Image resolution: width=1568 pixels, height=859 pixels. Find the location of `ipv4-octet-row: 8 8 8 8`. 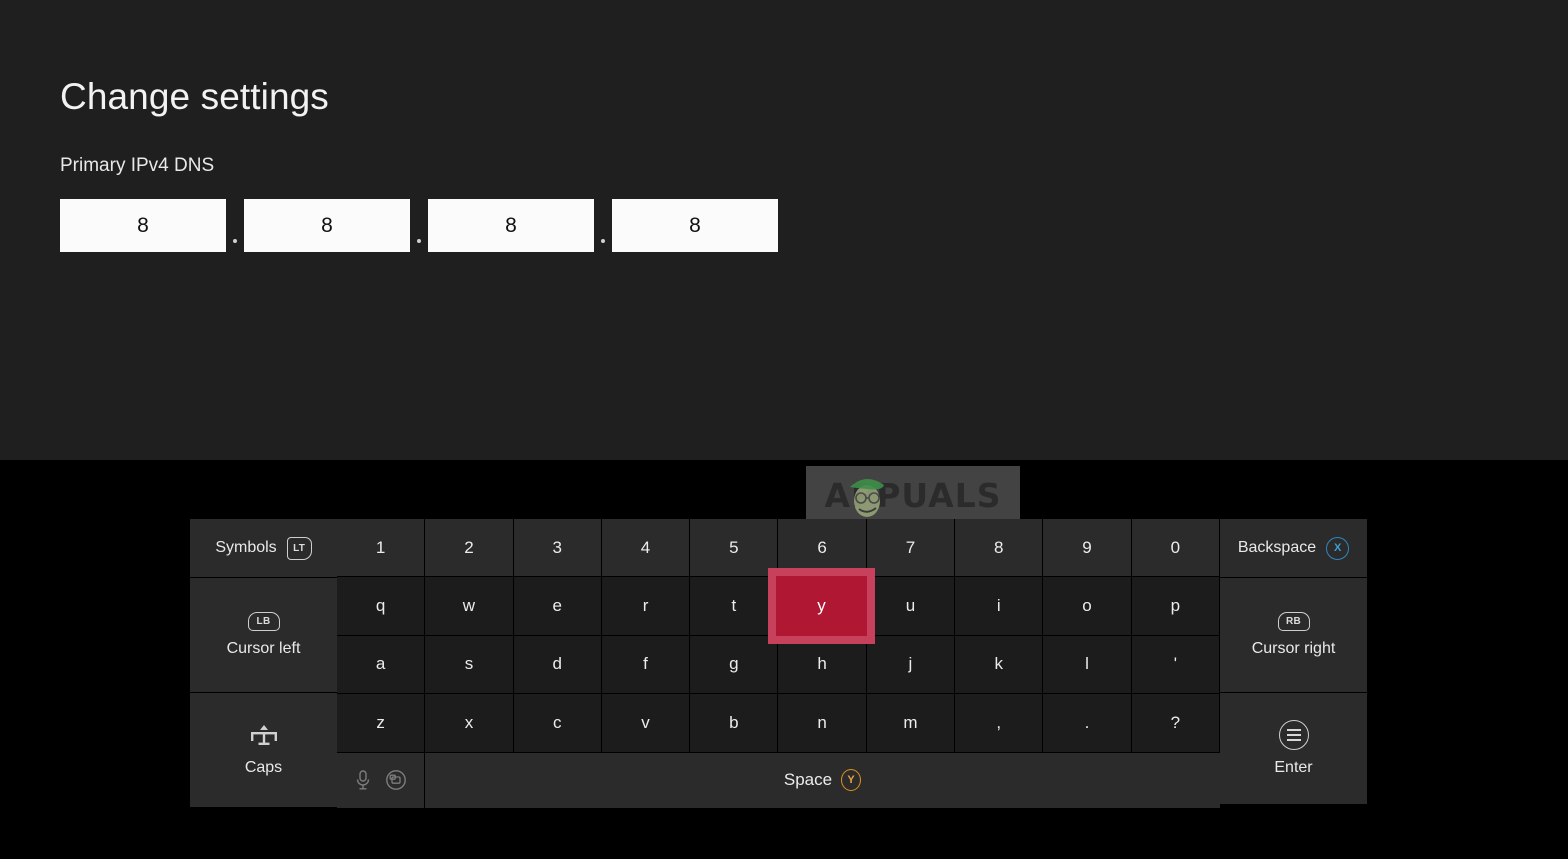

ipv4-octet-row: 8 8 8 8 is located at coordinates (419, 225).